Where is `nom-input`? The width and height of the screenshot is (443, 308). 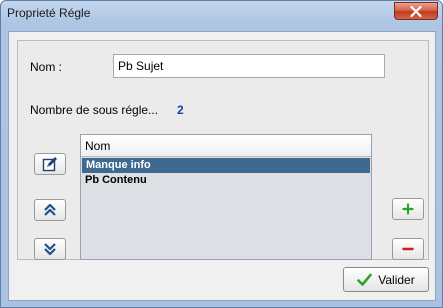 nom-input is located at coordinates (249, 66).